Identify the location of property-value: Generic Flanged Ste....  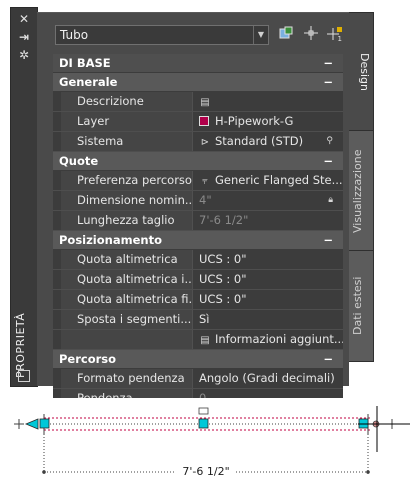
(279, 180).